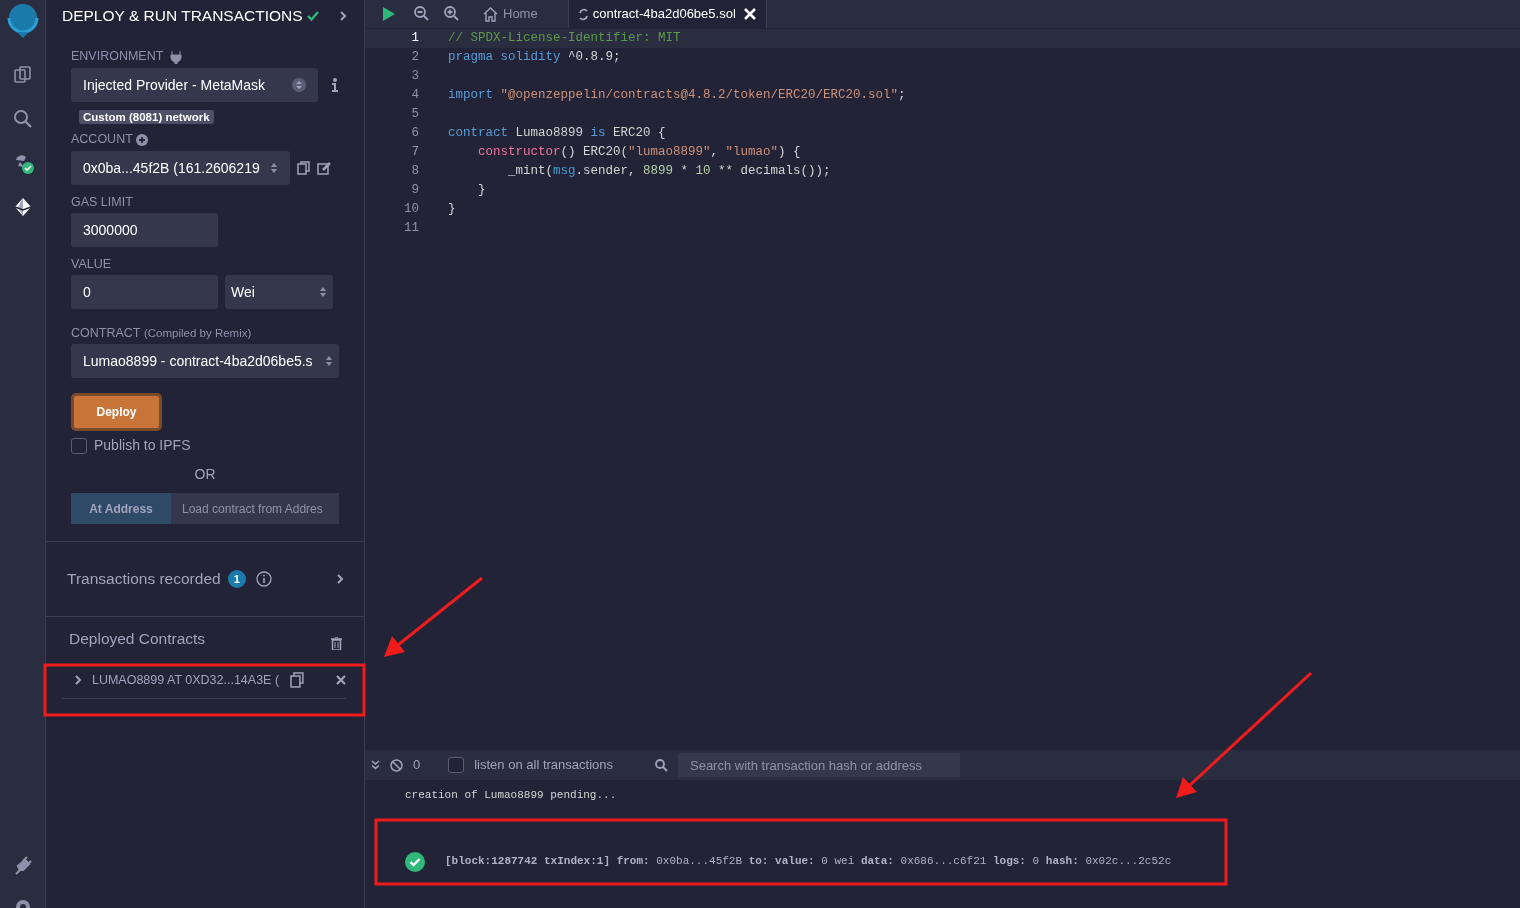 The width and height of the screenshot is (1520, 908). Describe the element at coordinates (819, 765) in the screenshot. I see `search-field: Search with transaction hash or address` at that location.